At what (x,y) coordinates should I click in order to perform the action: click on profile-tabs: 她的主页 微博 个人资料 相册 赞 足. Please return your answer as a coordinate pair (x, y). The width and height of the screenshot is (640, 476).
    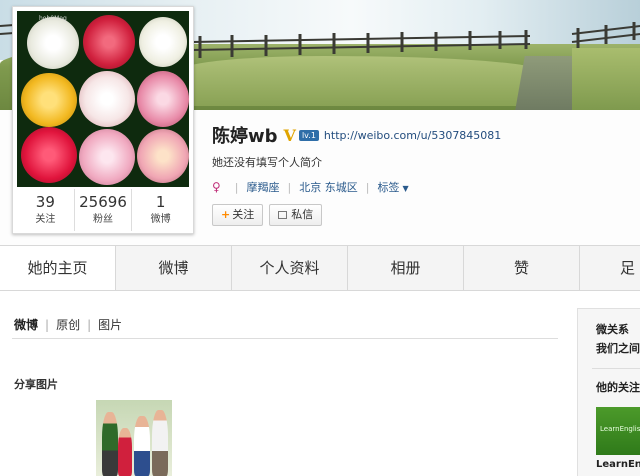
    Looking at the image, I should click on (320, 268).